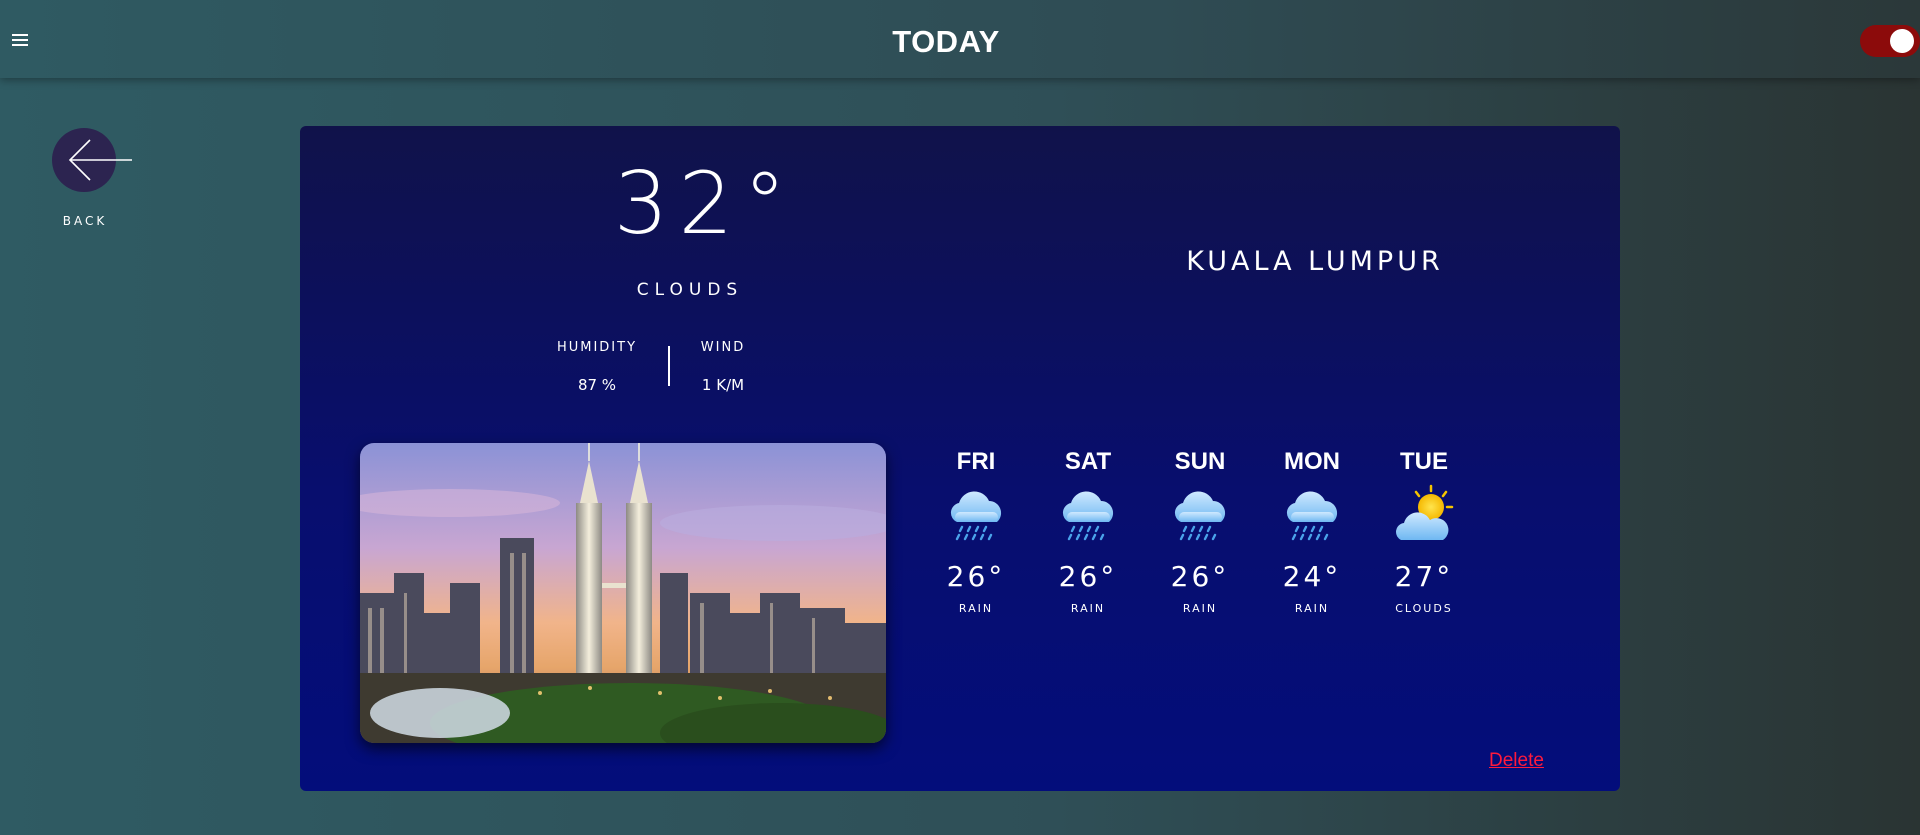 This screenshot has width=1920, height=835. Describe the element at coordinates (1200, 461) in the screenshot. I see `forecast-day-name: SUN` at that location.